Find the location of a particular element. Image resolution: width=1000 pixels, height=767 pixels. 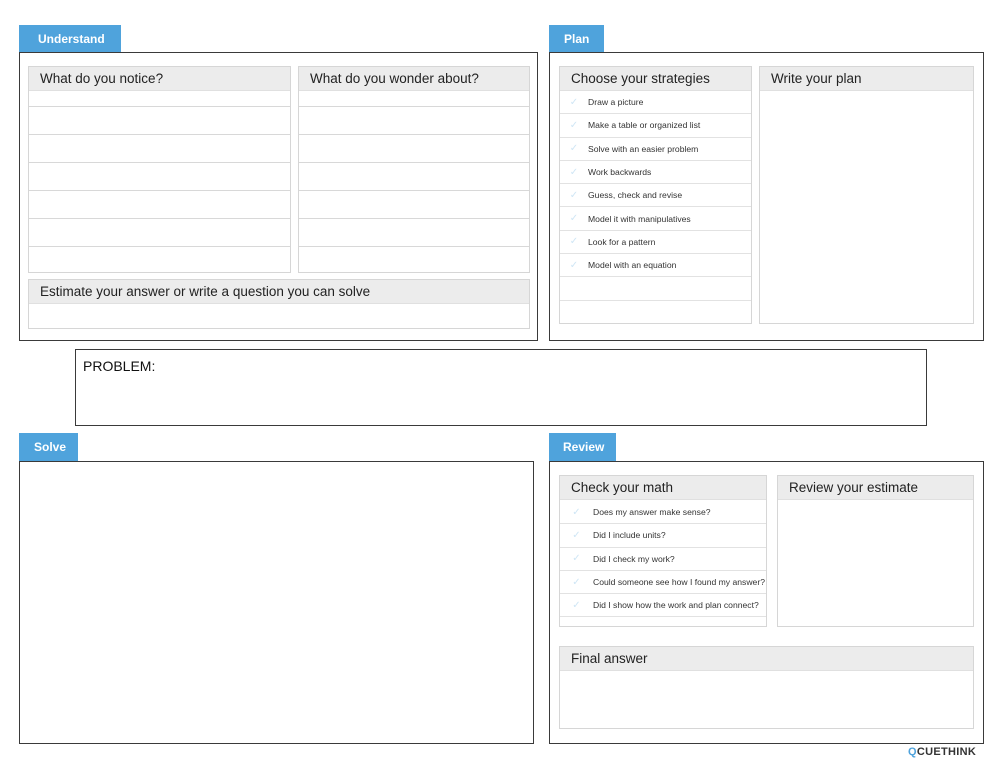

problem-label: PROBLEM: is located at coordinates (119, 366).